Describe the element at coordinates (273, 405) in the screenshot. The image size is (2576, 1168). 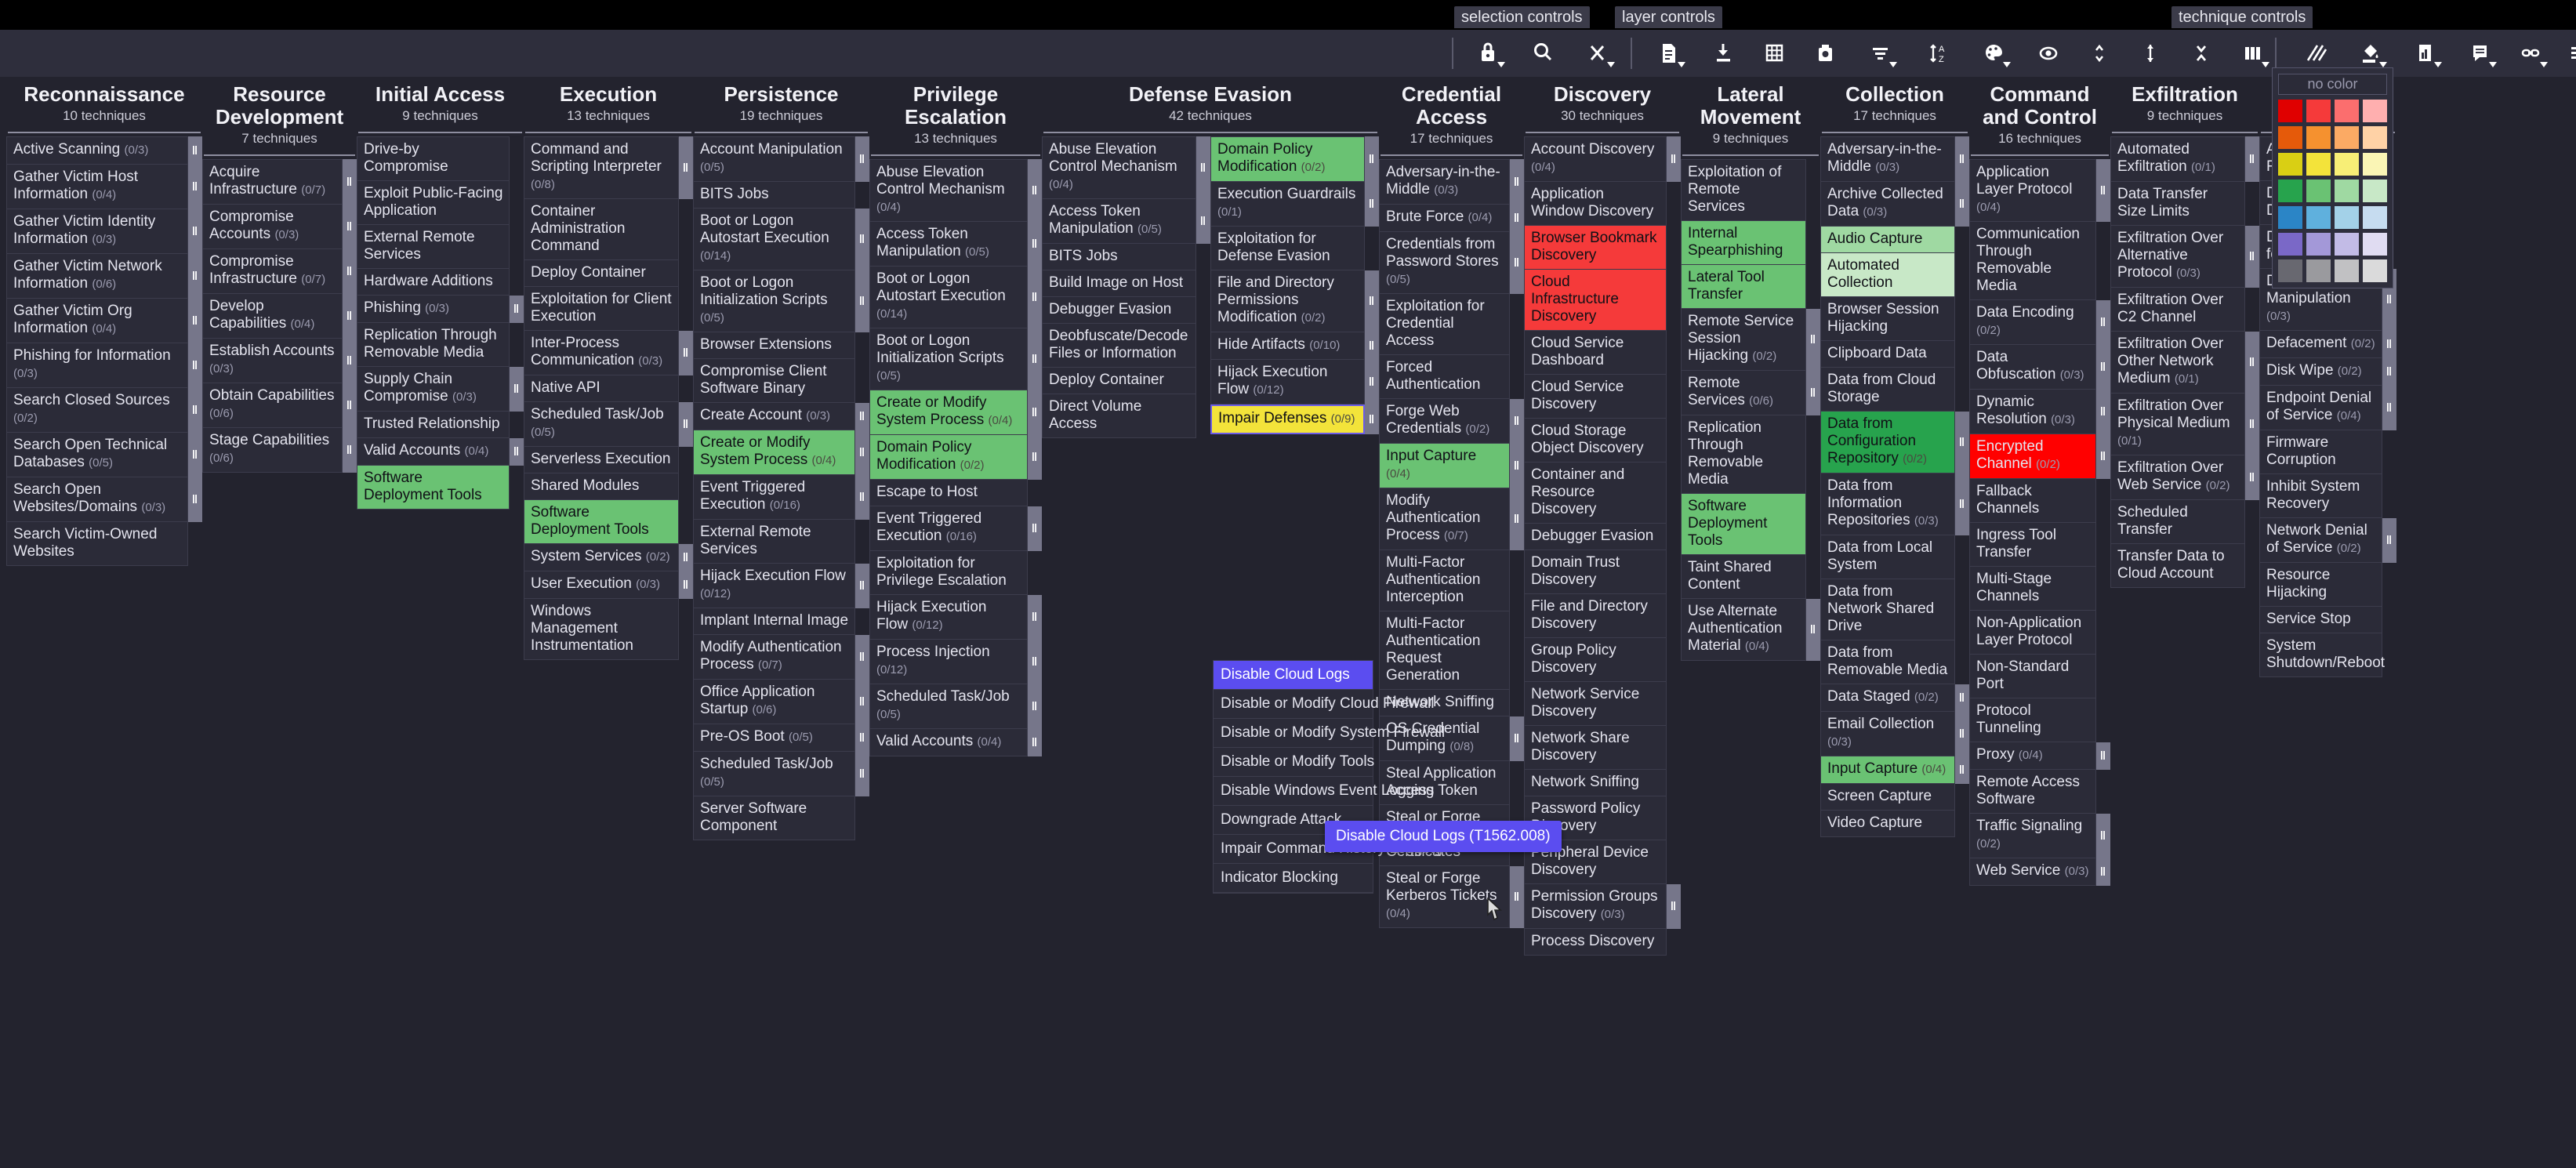
I see `technique-cell: Obtain Capabilities (0/6)` at that location.